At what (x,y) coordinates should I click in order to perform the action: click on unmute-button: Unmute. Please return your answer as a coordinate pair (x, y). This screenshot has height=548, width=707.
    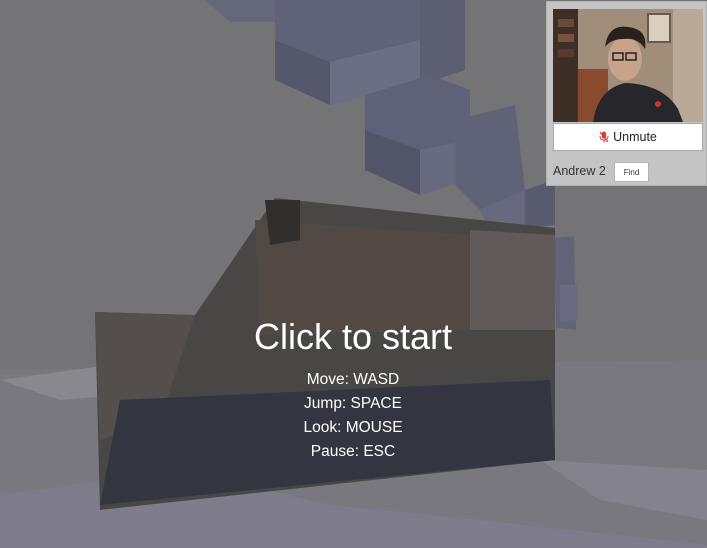
    Looking at the image, I should click on (628, 137).